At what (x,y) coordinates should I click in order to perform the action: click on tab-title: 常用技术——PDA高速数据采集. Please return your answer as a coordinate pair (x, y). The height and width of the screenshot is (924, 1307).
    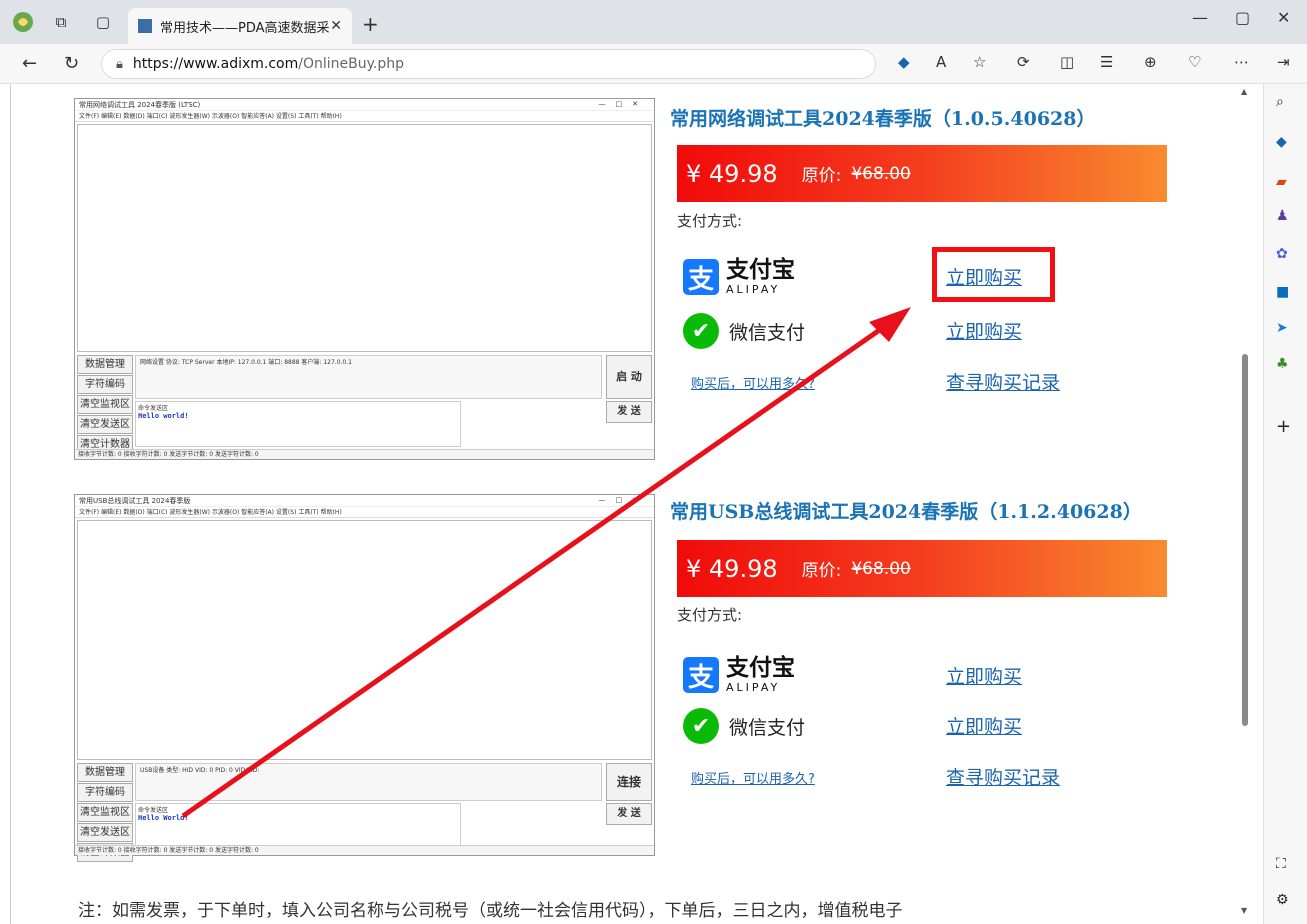
    Looking at the image, I should click on (245, 28).